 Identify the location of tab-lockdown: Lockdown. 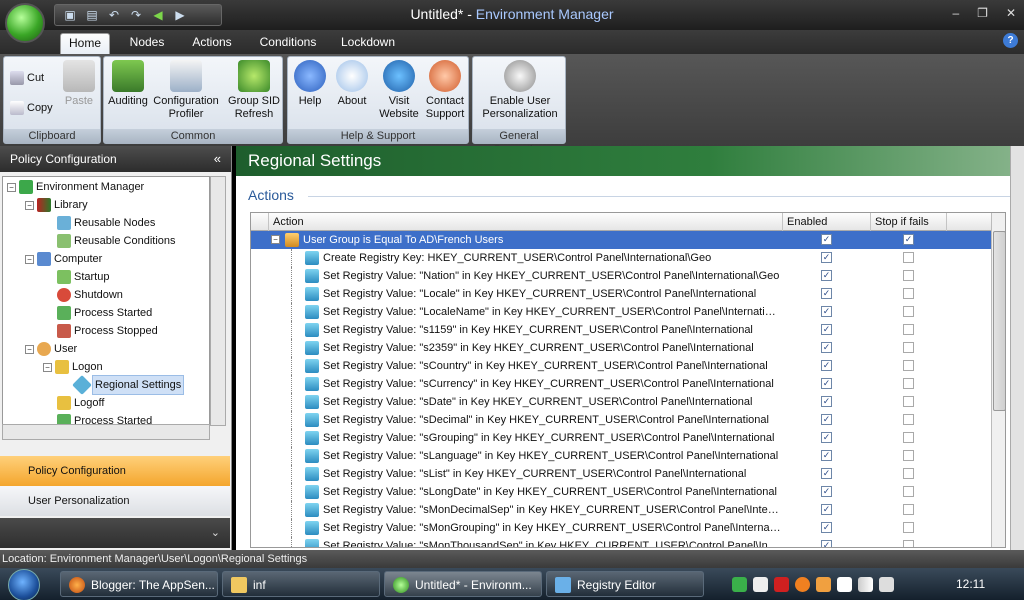
(368, 43).